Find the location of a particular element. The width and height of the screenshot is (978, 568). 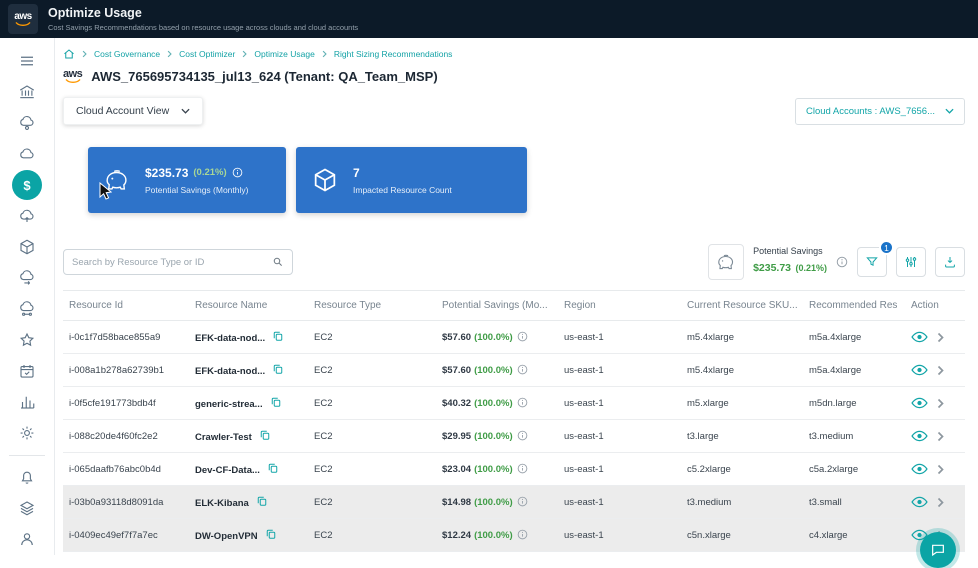

home-icon is located at coordinates (69, 54).